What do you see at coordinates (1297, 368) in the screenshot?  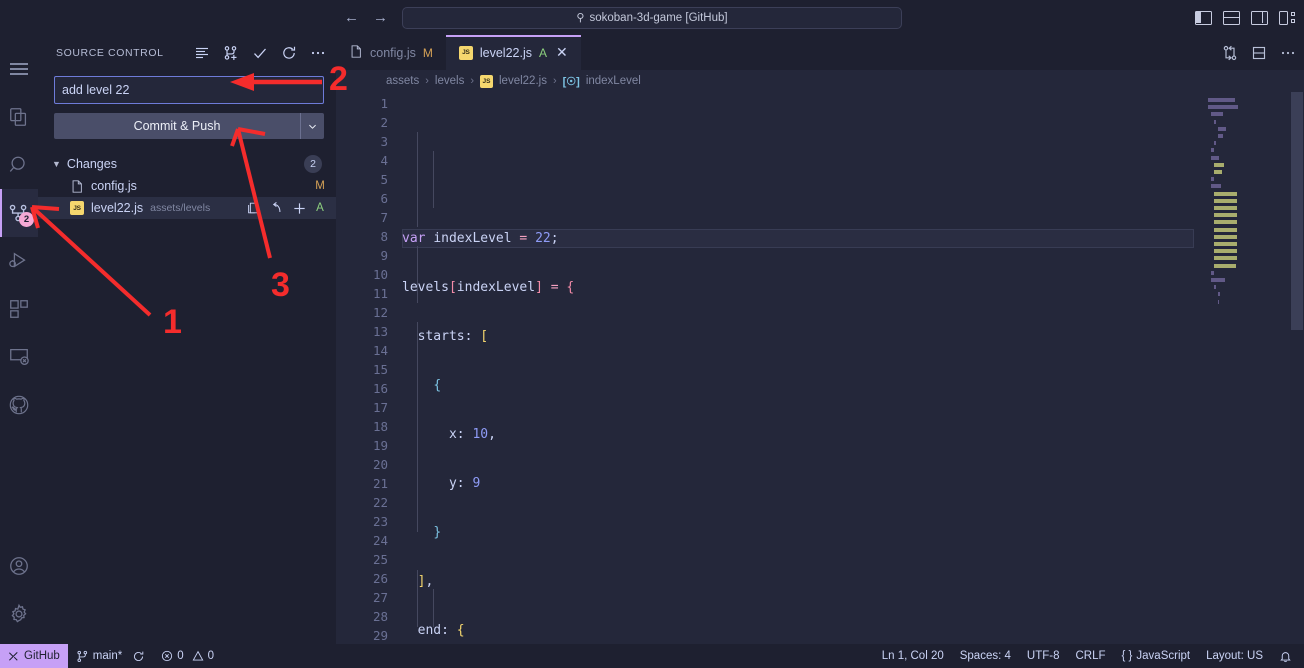 I see `scrollbar-track` at bounding box center [1297, 368].